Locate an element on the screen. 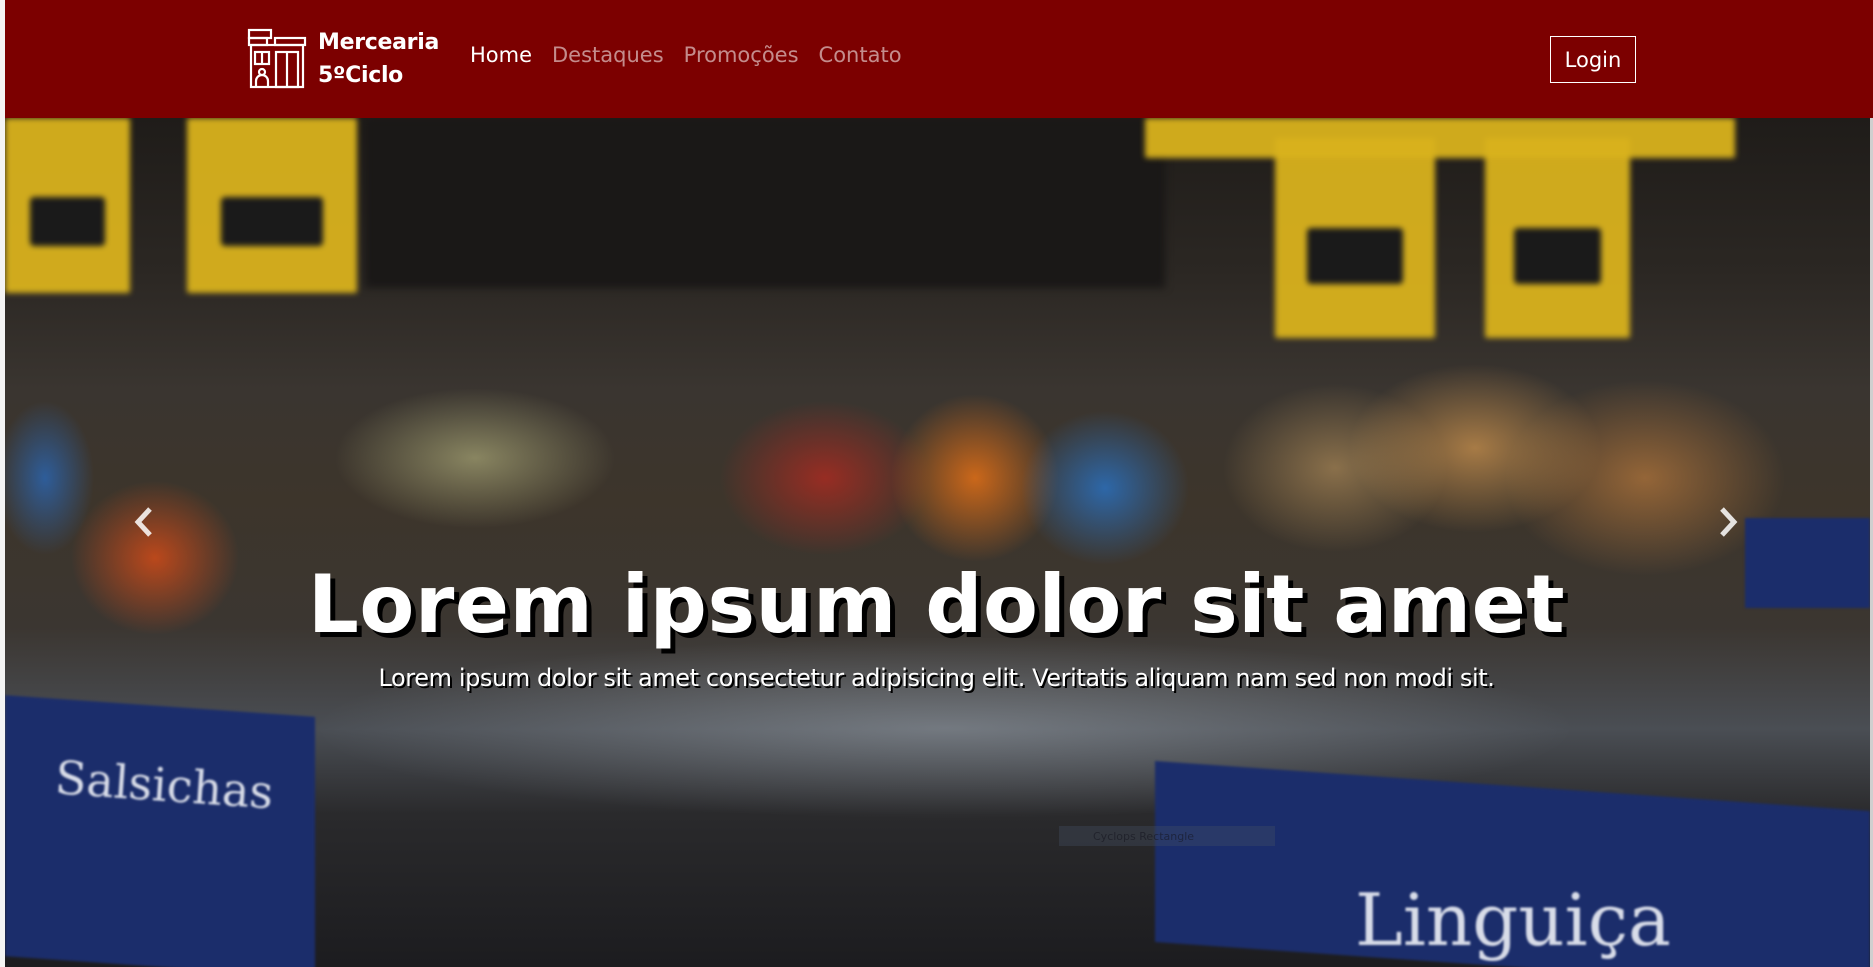 The image size is (1873, 967). nav-item-destaques: Destaques is located at coordinates (608, 55).